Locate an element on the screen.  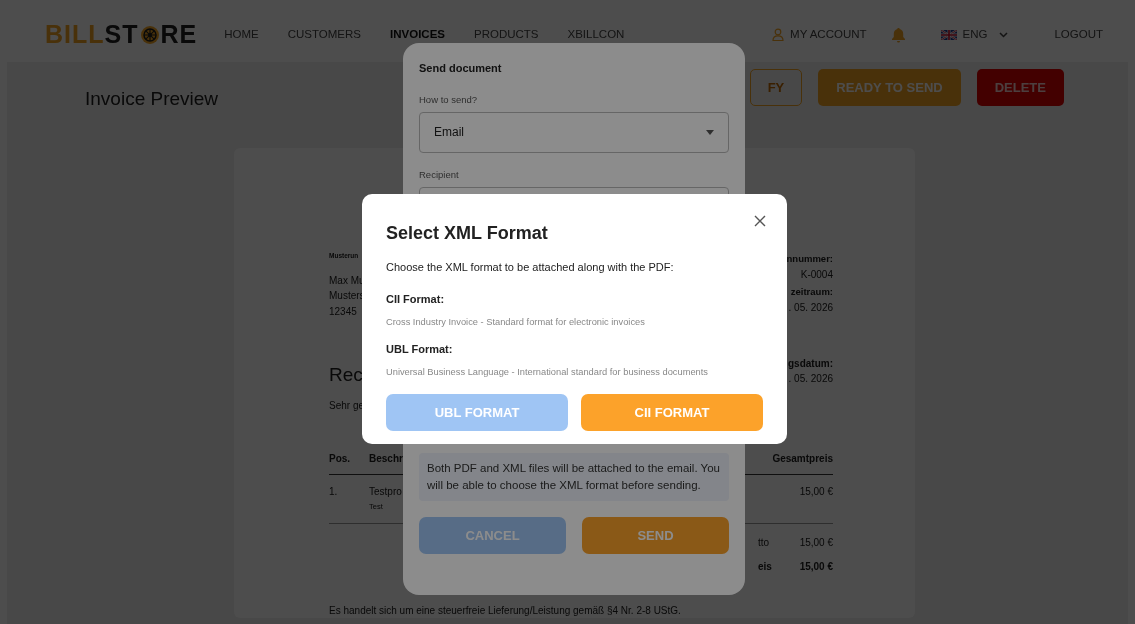
format-name: UBL Format: is located at coordinates (420, 349).